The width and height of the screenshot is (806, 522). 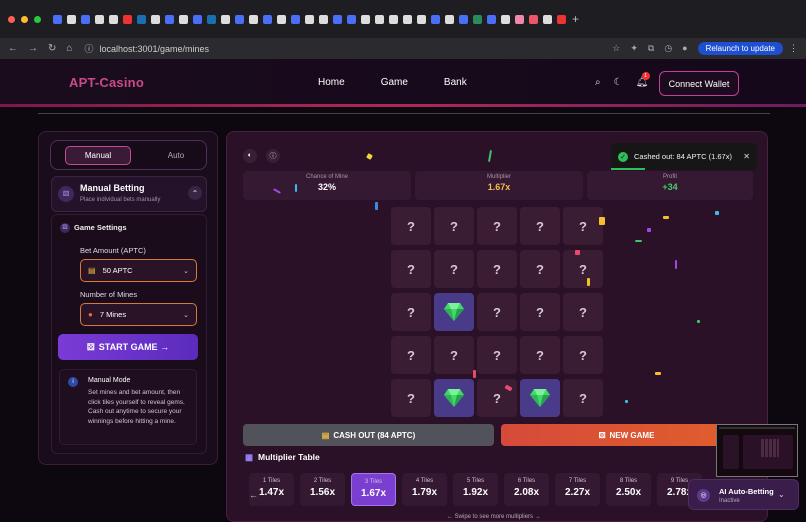 I want to click on back-icon: ←, so click(x=13, y=48).